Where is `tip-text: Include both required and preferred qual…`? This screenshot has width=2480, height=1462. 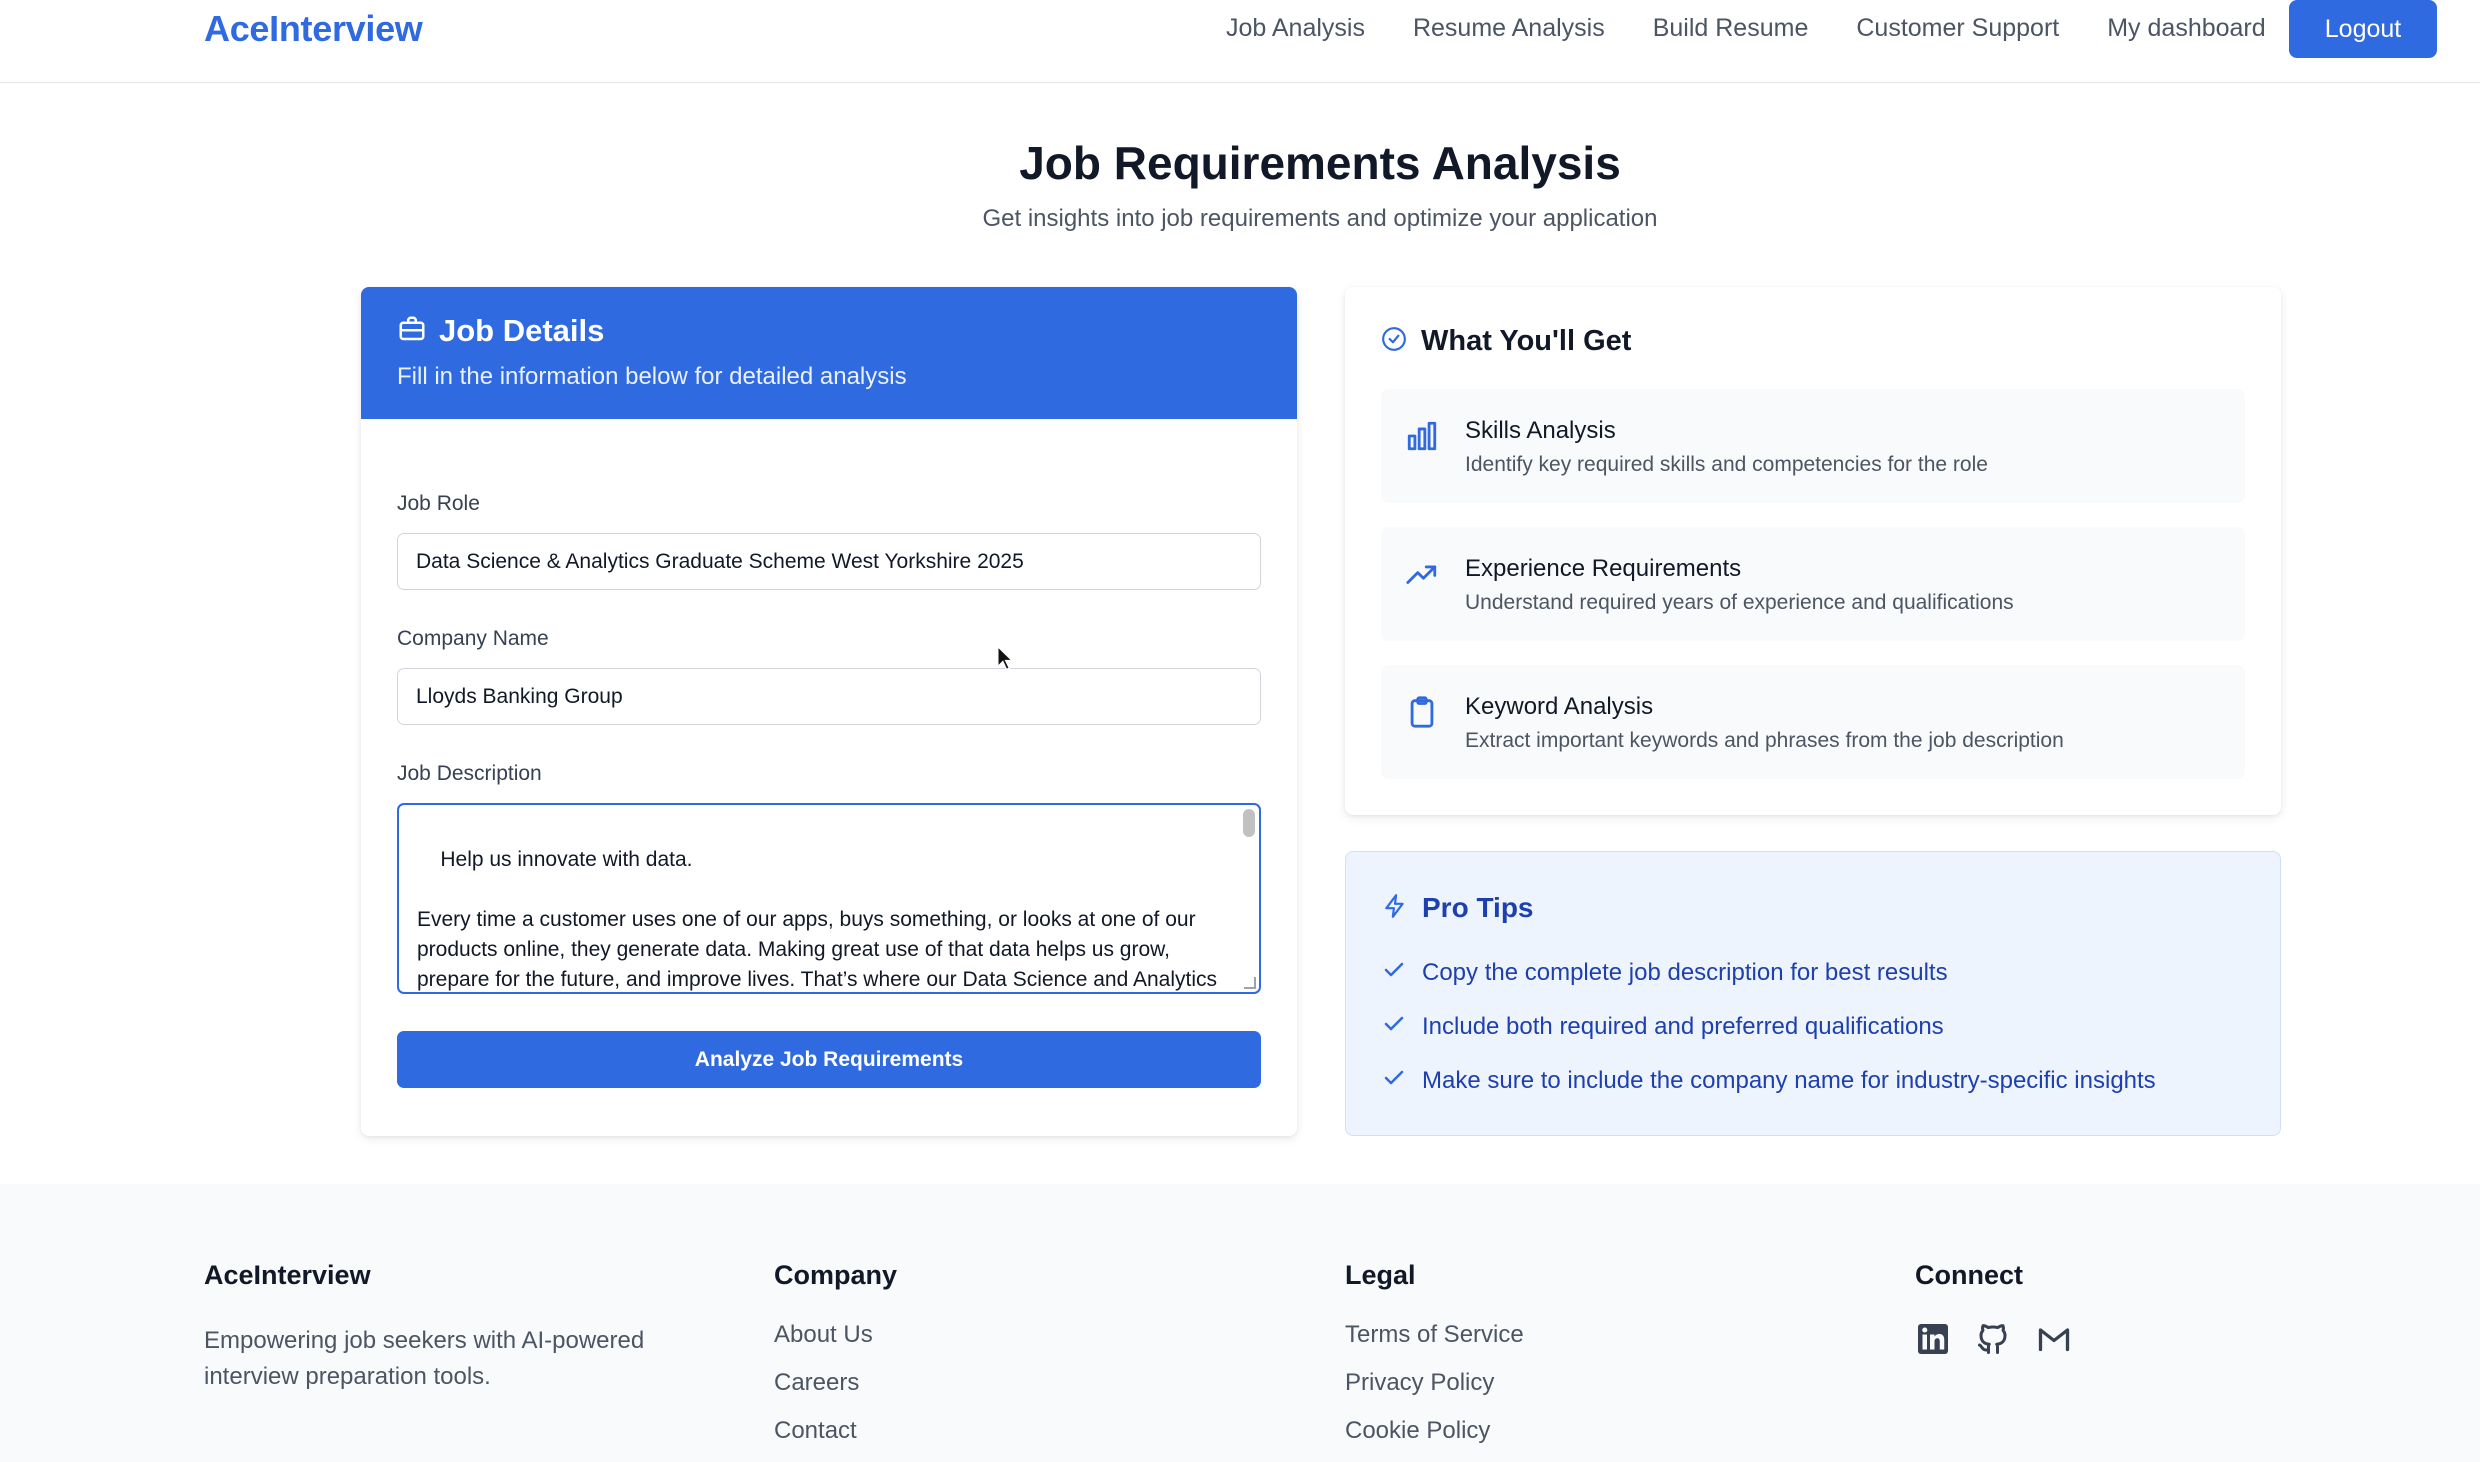 tip-text: Include both required and preferred qual… is located at coordinates (1683, 1026).